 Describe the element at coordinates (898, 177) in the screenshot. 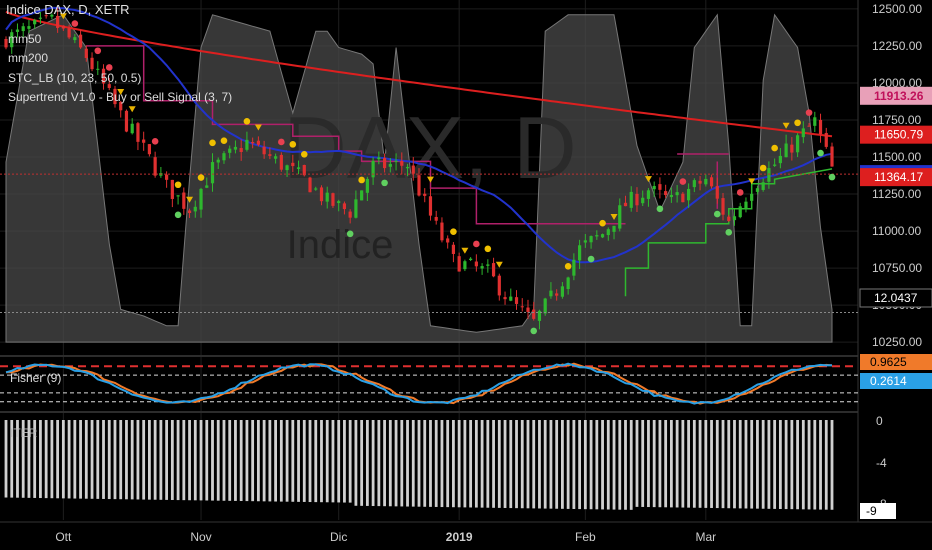

I see `price-label-text: 11364.17` at that location.